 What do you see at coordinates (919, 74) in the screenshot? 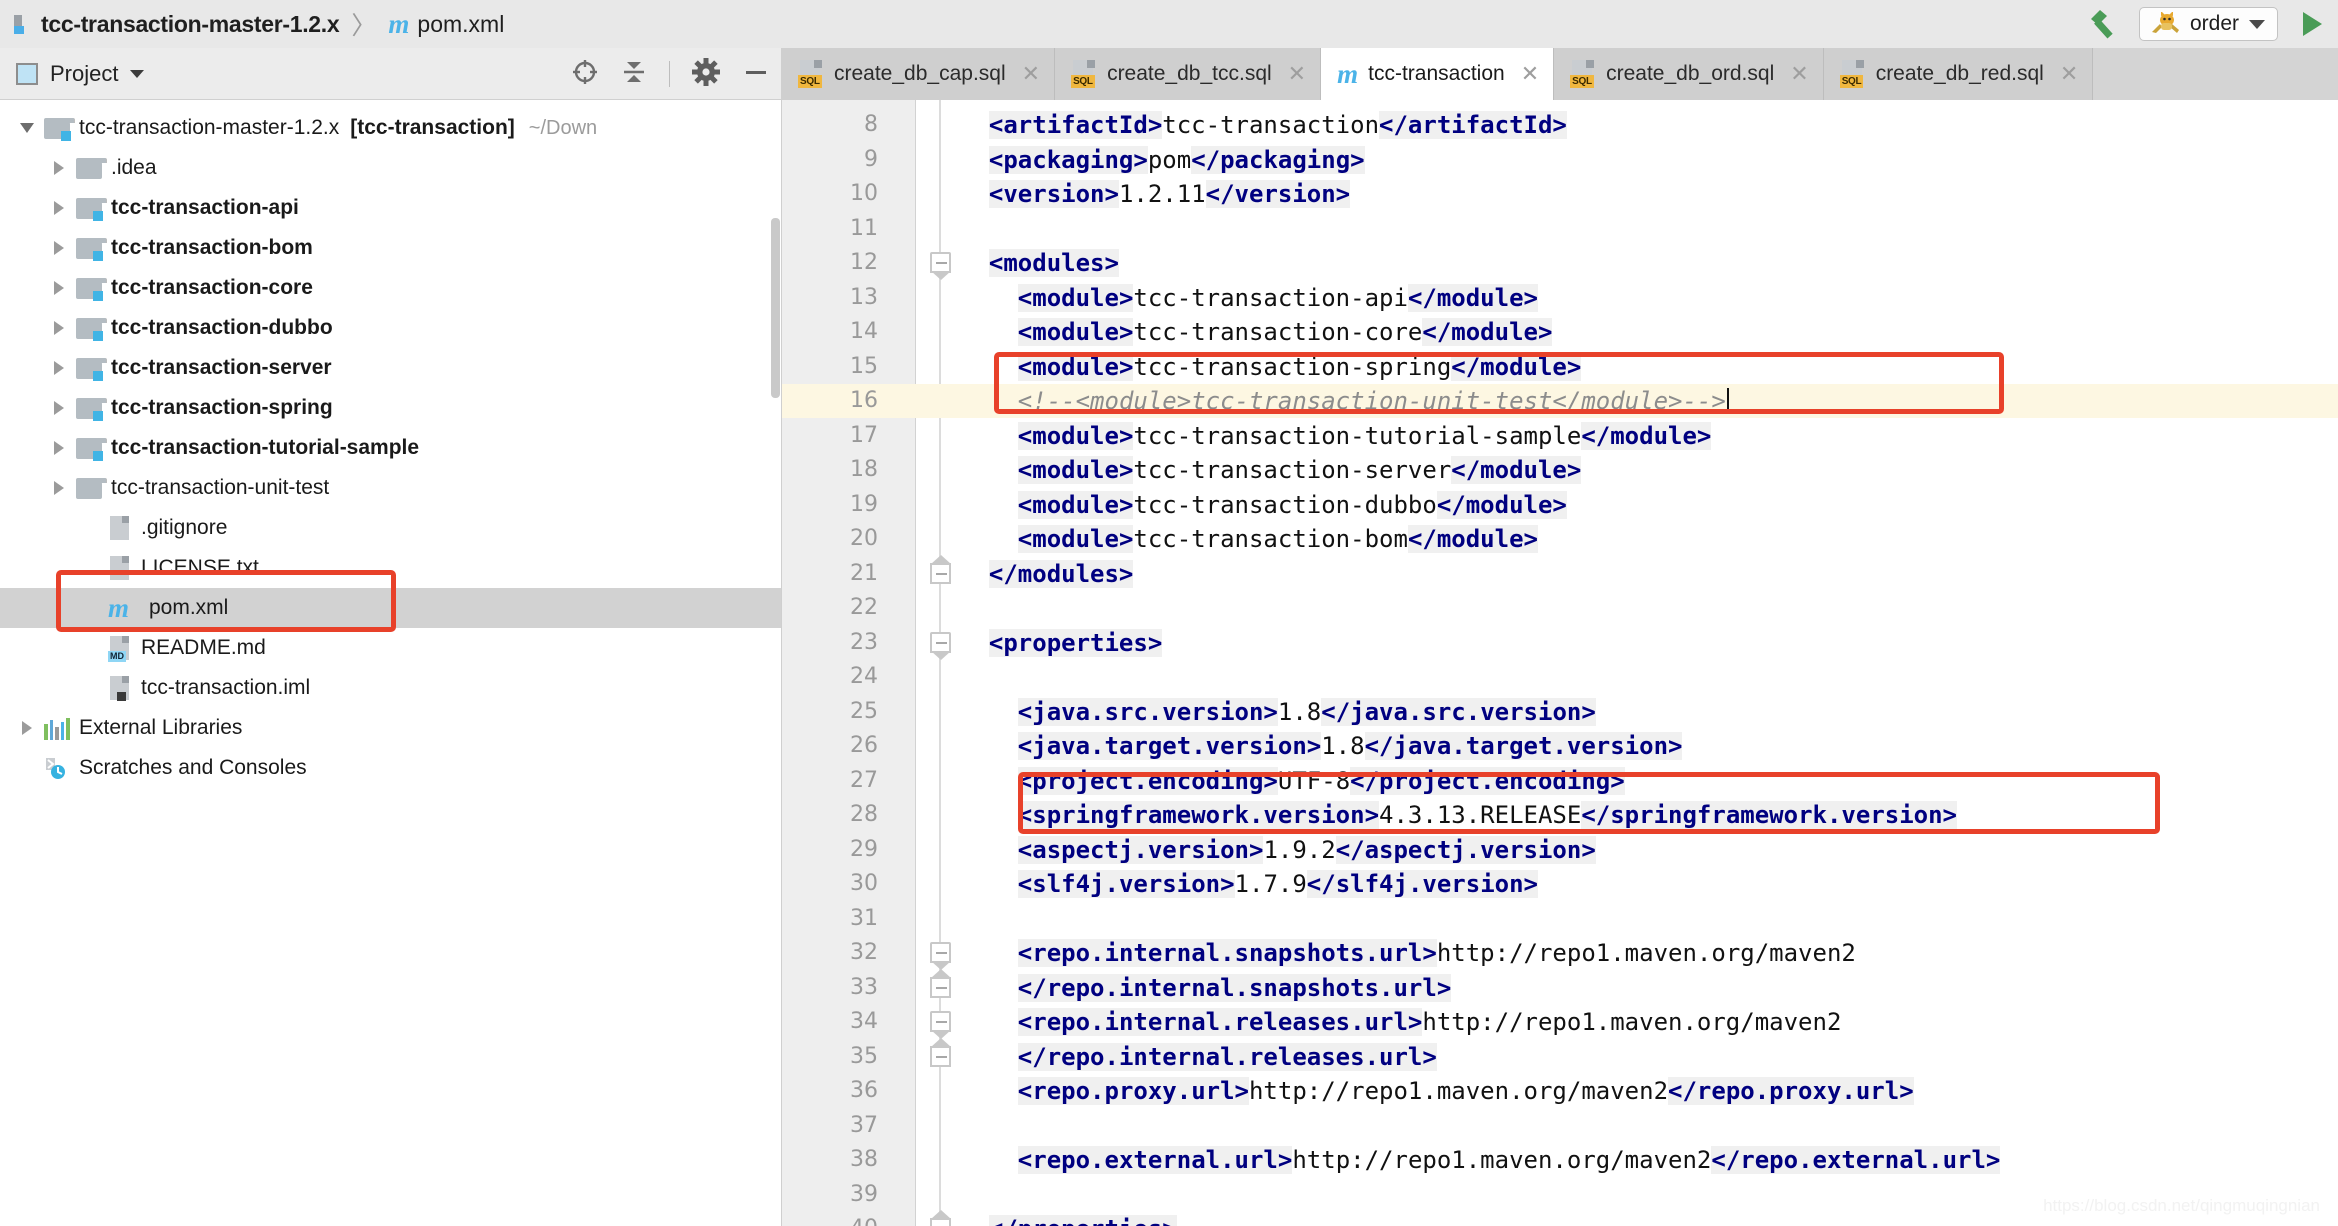
I see `editor-tab: SQL create_db_cap.sql ✕` at bounding box center [919, 74].